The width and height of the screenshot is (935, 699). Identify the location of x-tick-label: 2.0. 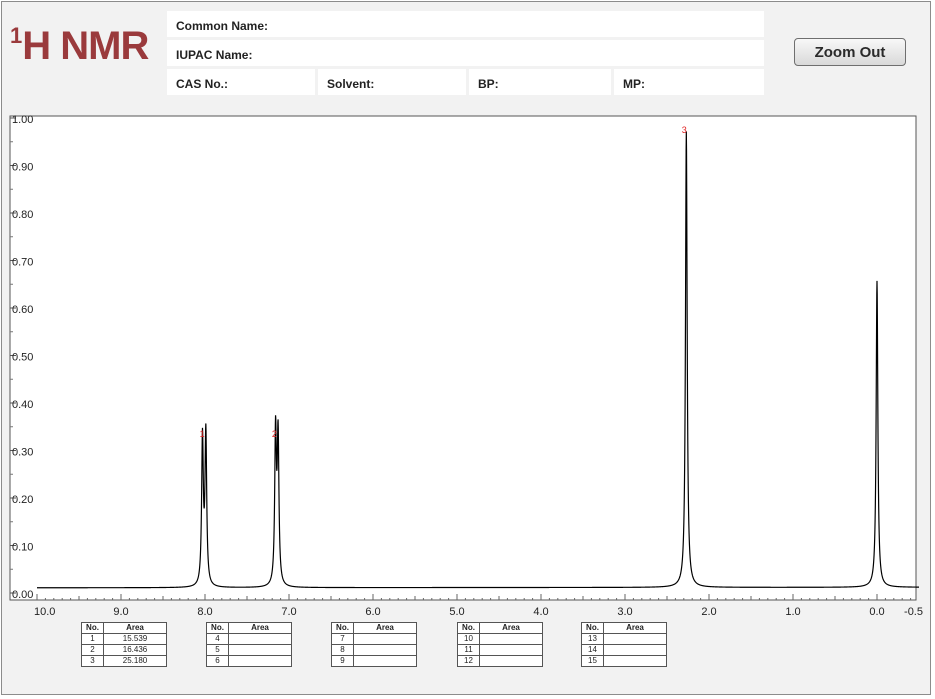
(708, 612).